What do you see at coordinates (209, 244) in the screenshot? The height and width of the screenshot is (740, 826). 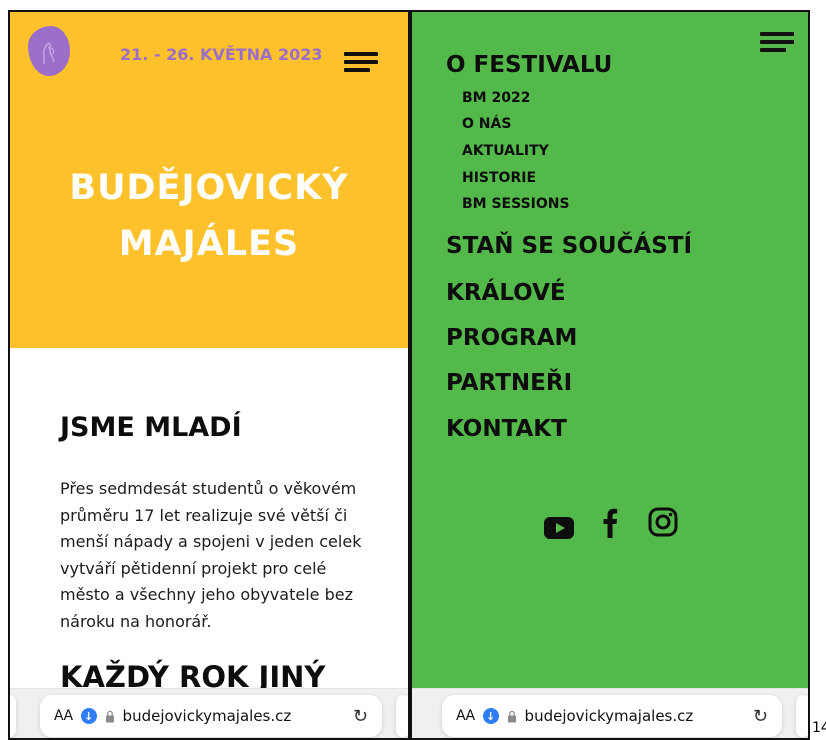 I see `hero-title-line2: MAJÁLES` at bounding box center [209, 244].